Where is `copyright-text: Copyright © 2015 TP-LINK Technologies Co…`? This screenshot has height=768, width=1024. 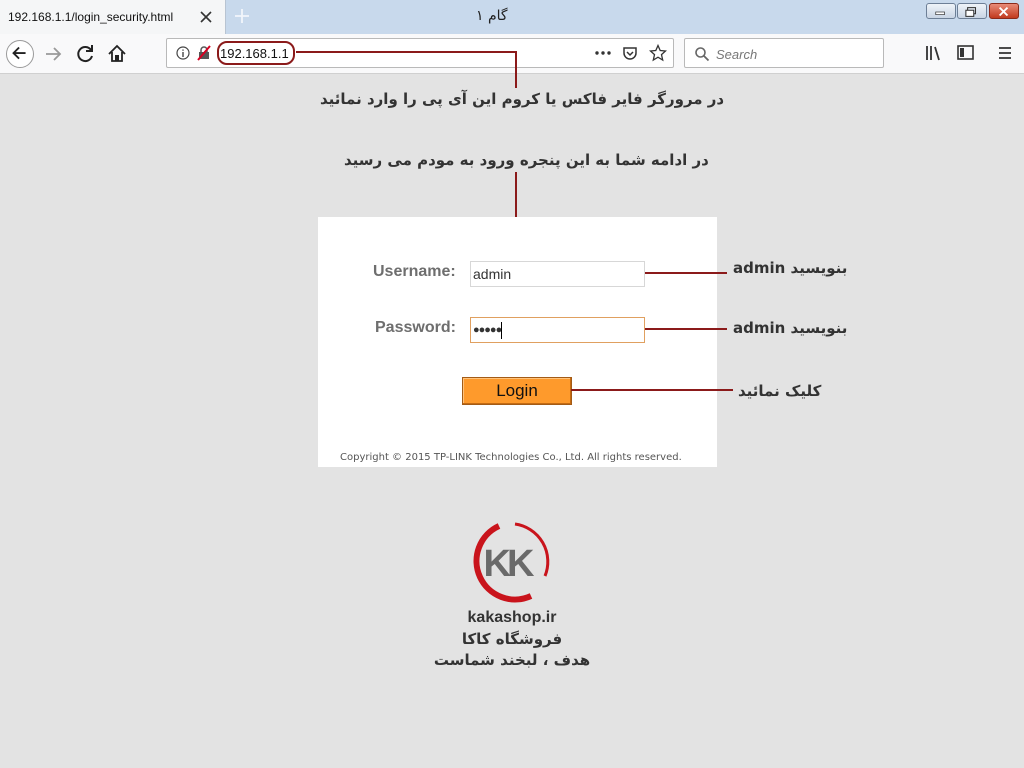 copyright-text: Copyright © 2015 TP-LINK Technologies Co… is located at coordinates (511, 457).